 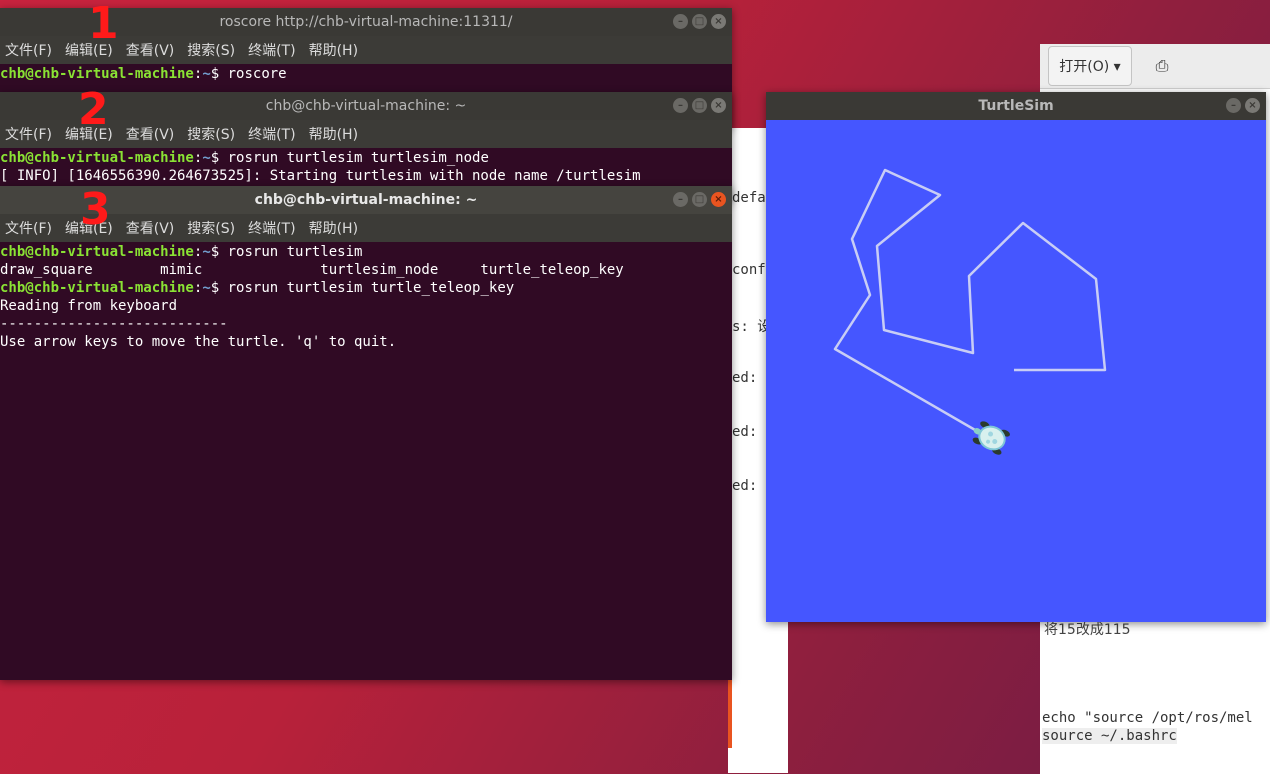 I want to click on editor-note-text: 将15改成115, so click(x=1087, y=630).